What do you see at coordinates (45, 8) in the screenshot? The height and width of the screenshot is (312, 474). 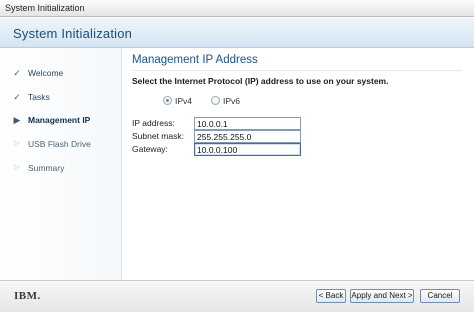 I see `window-title: System Initialization` at bounding box center [45, 8].